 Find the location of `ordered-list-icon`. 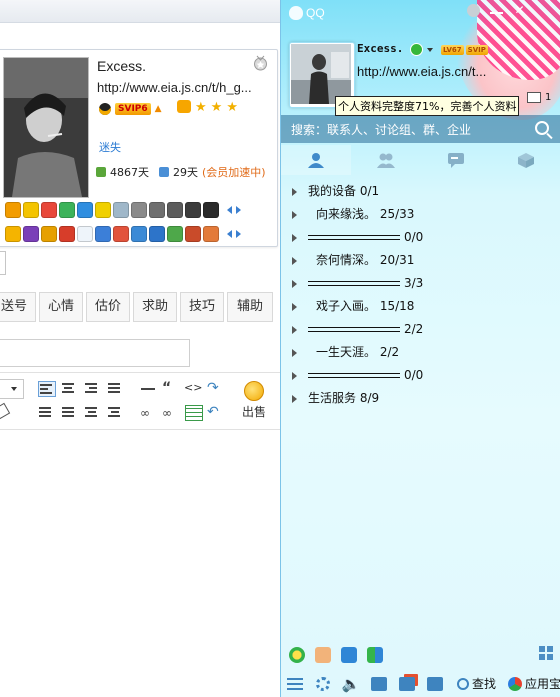

ordered-list-icon is located at coordinates (46, 412).